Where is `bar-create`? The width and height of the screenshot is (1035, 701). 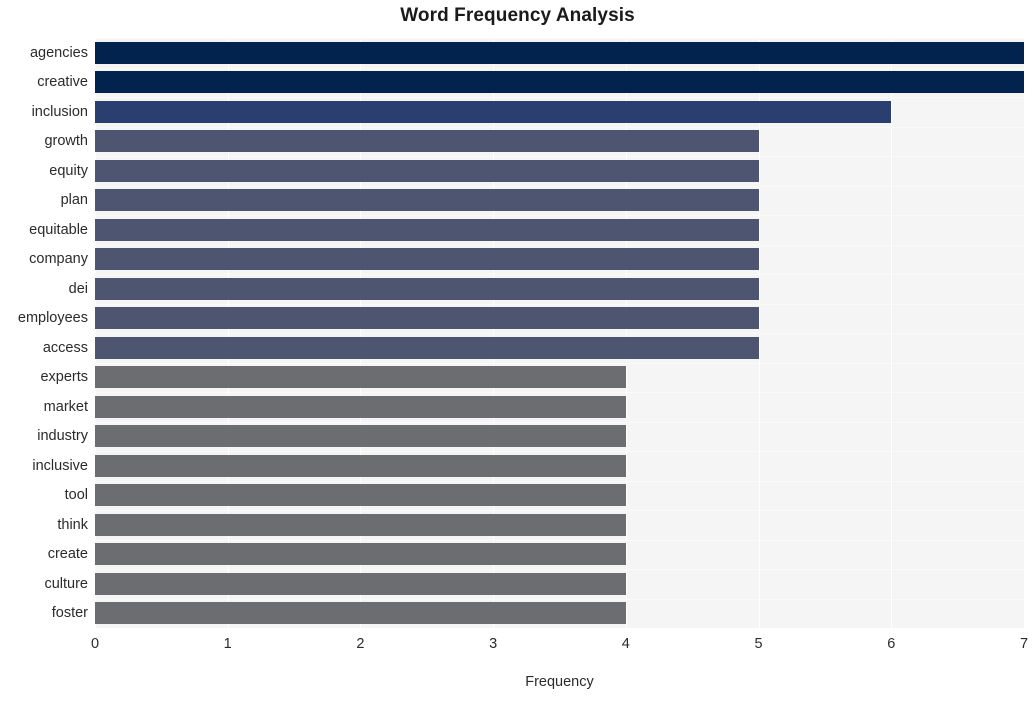 bar-create is located at coordinates (360, 554).